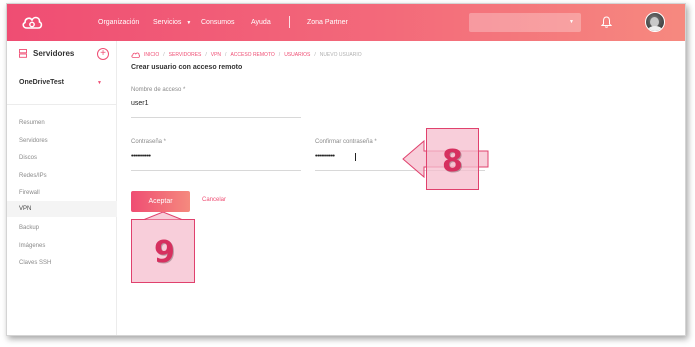 This screenshot has width=695, height=347. I want to click on avatar-body, so click(655, 28).